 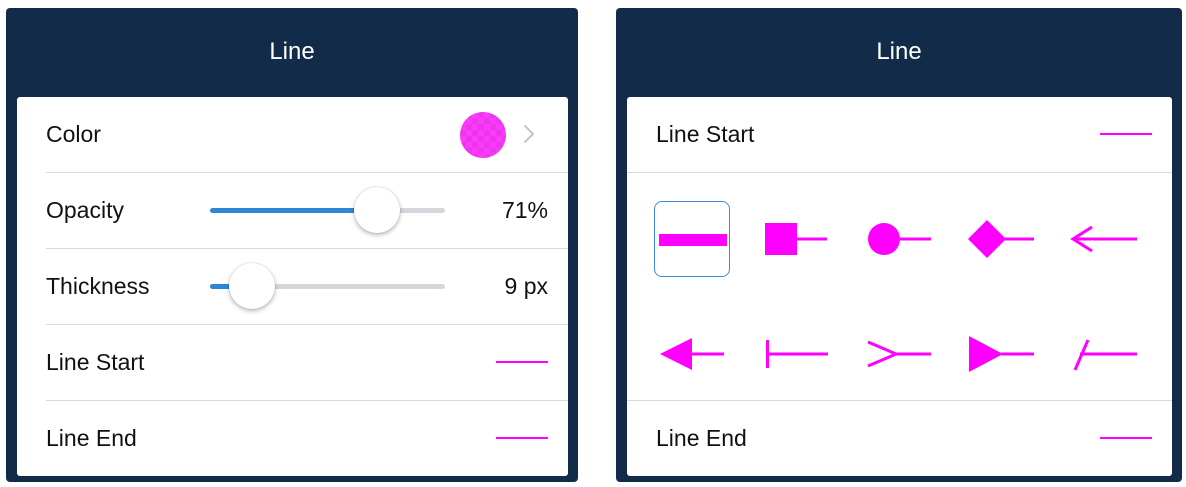 I want to click on slider-fill, so click(x=293, y=210).